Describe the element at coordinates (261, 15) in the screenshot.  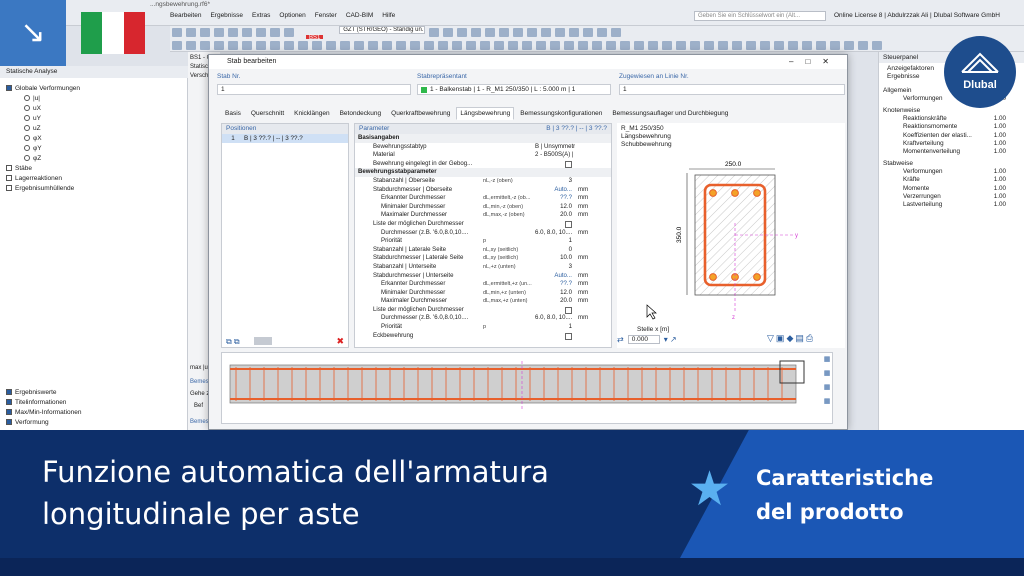
I see `menu-item: Extras` at that location.